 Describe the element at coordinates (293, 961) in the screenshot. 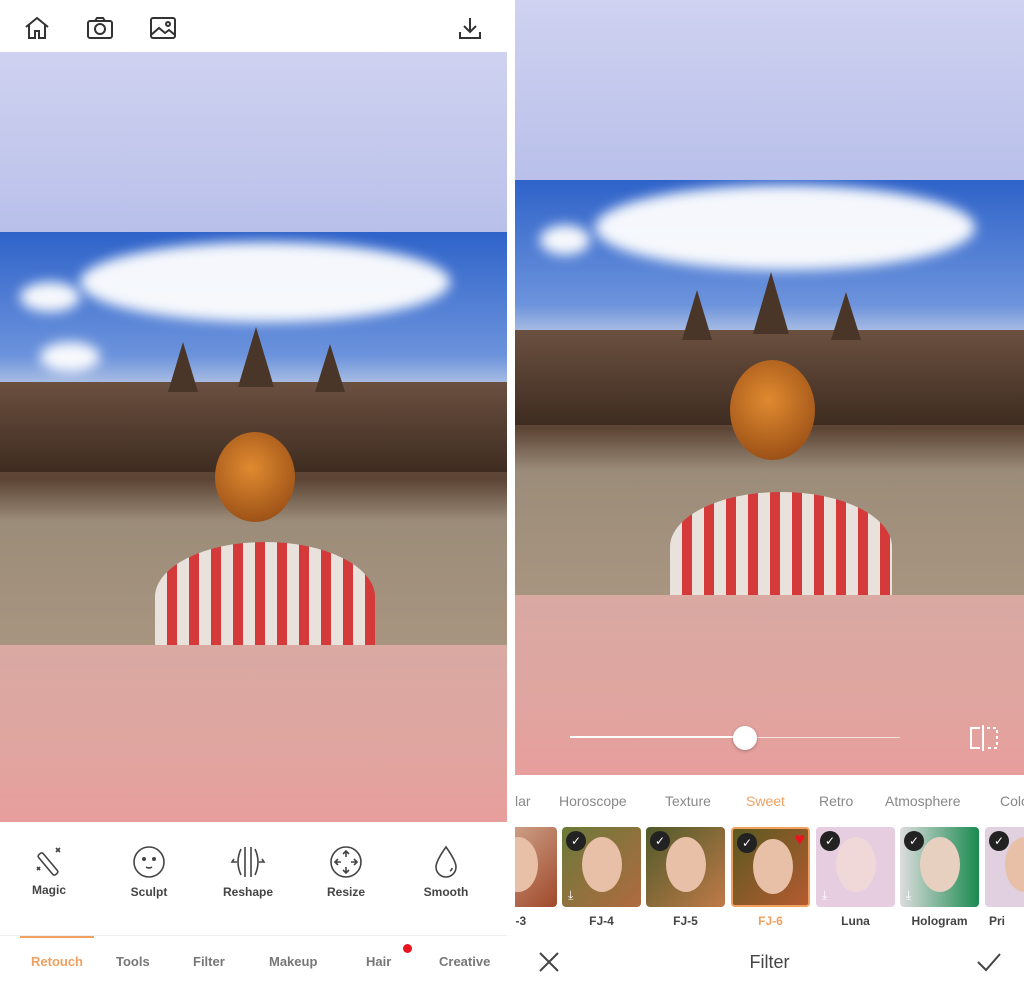

I see `tab-makeup: Makeup` at that location.